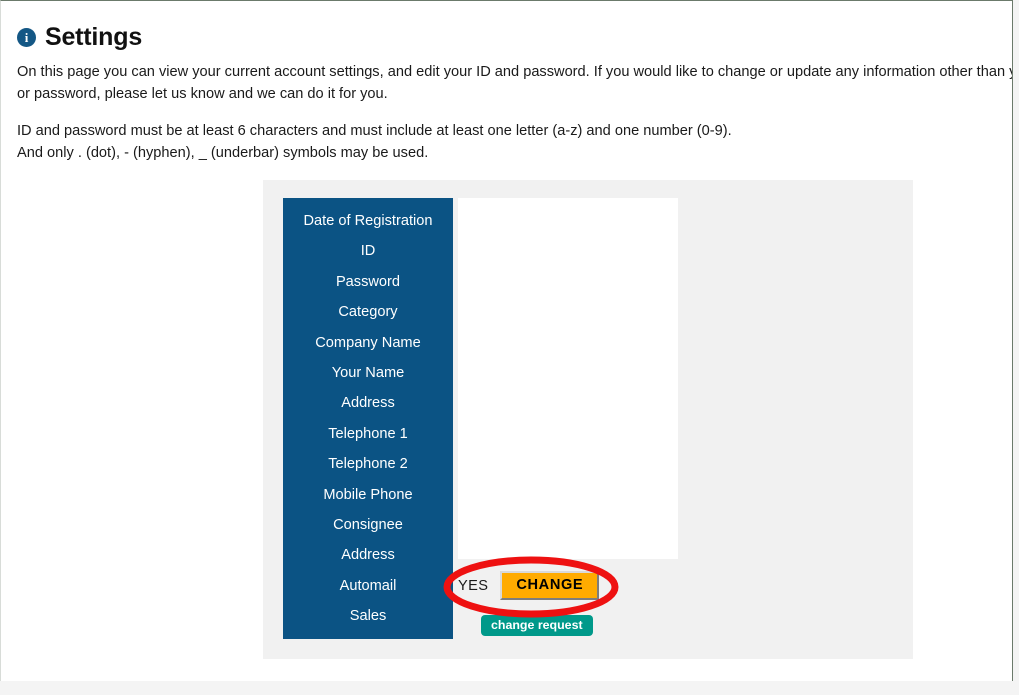 The image size is (1019, 695). I want to click on field-label-telephone-2: Telephone 2, so click(368, 464).